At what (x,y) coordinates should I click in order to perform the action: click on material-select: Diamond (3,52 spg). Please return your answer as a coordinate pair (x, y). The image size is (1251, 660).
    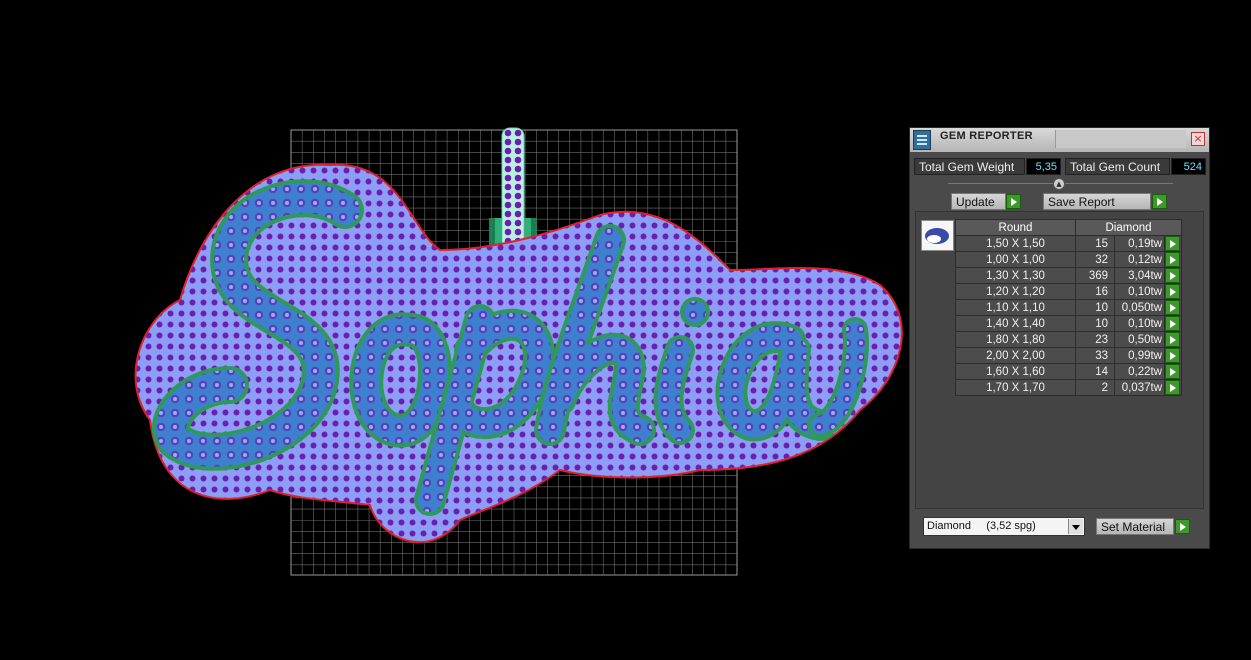
    Looking at the image, I should click on (1004, 526).